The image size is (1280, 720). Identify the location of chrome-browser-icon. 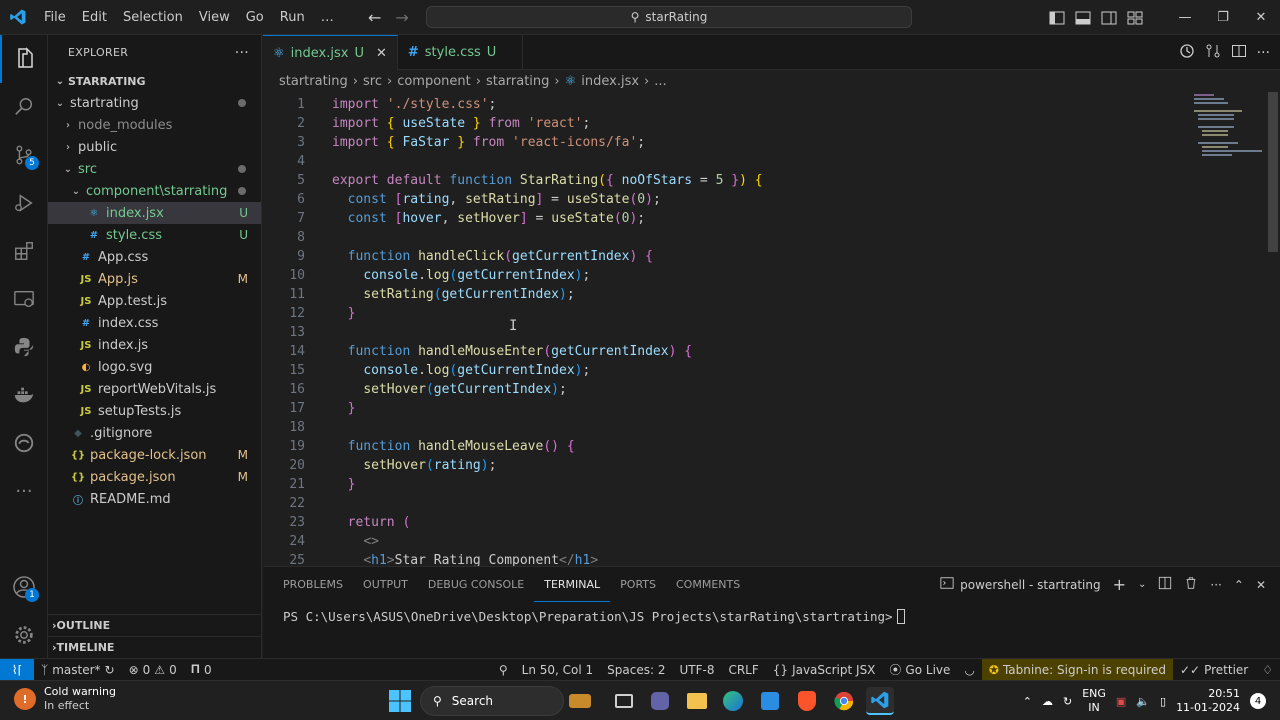
(844, 701).